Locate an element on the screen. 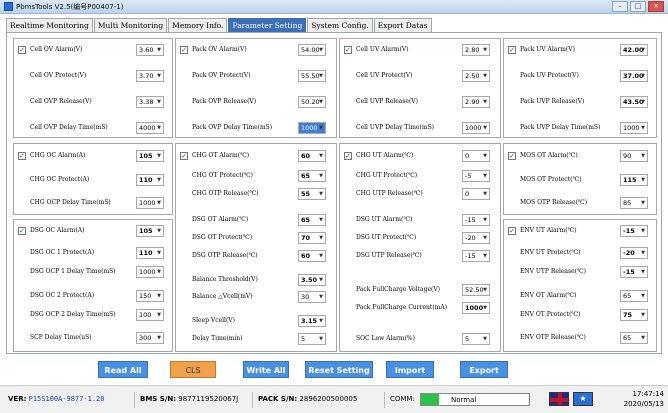 The height and width of the screenshot is (413, 668). param-value-select: 54.00 ▼ is located at coordinates (312, 50).